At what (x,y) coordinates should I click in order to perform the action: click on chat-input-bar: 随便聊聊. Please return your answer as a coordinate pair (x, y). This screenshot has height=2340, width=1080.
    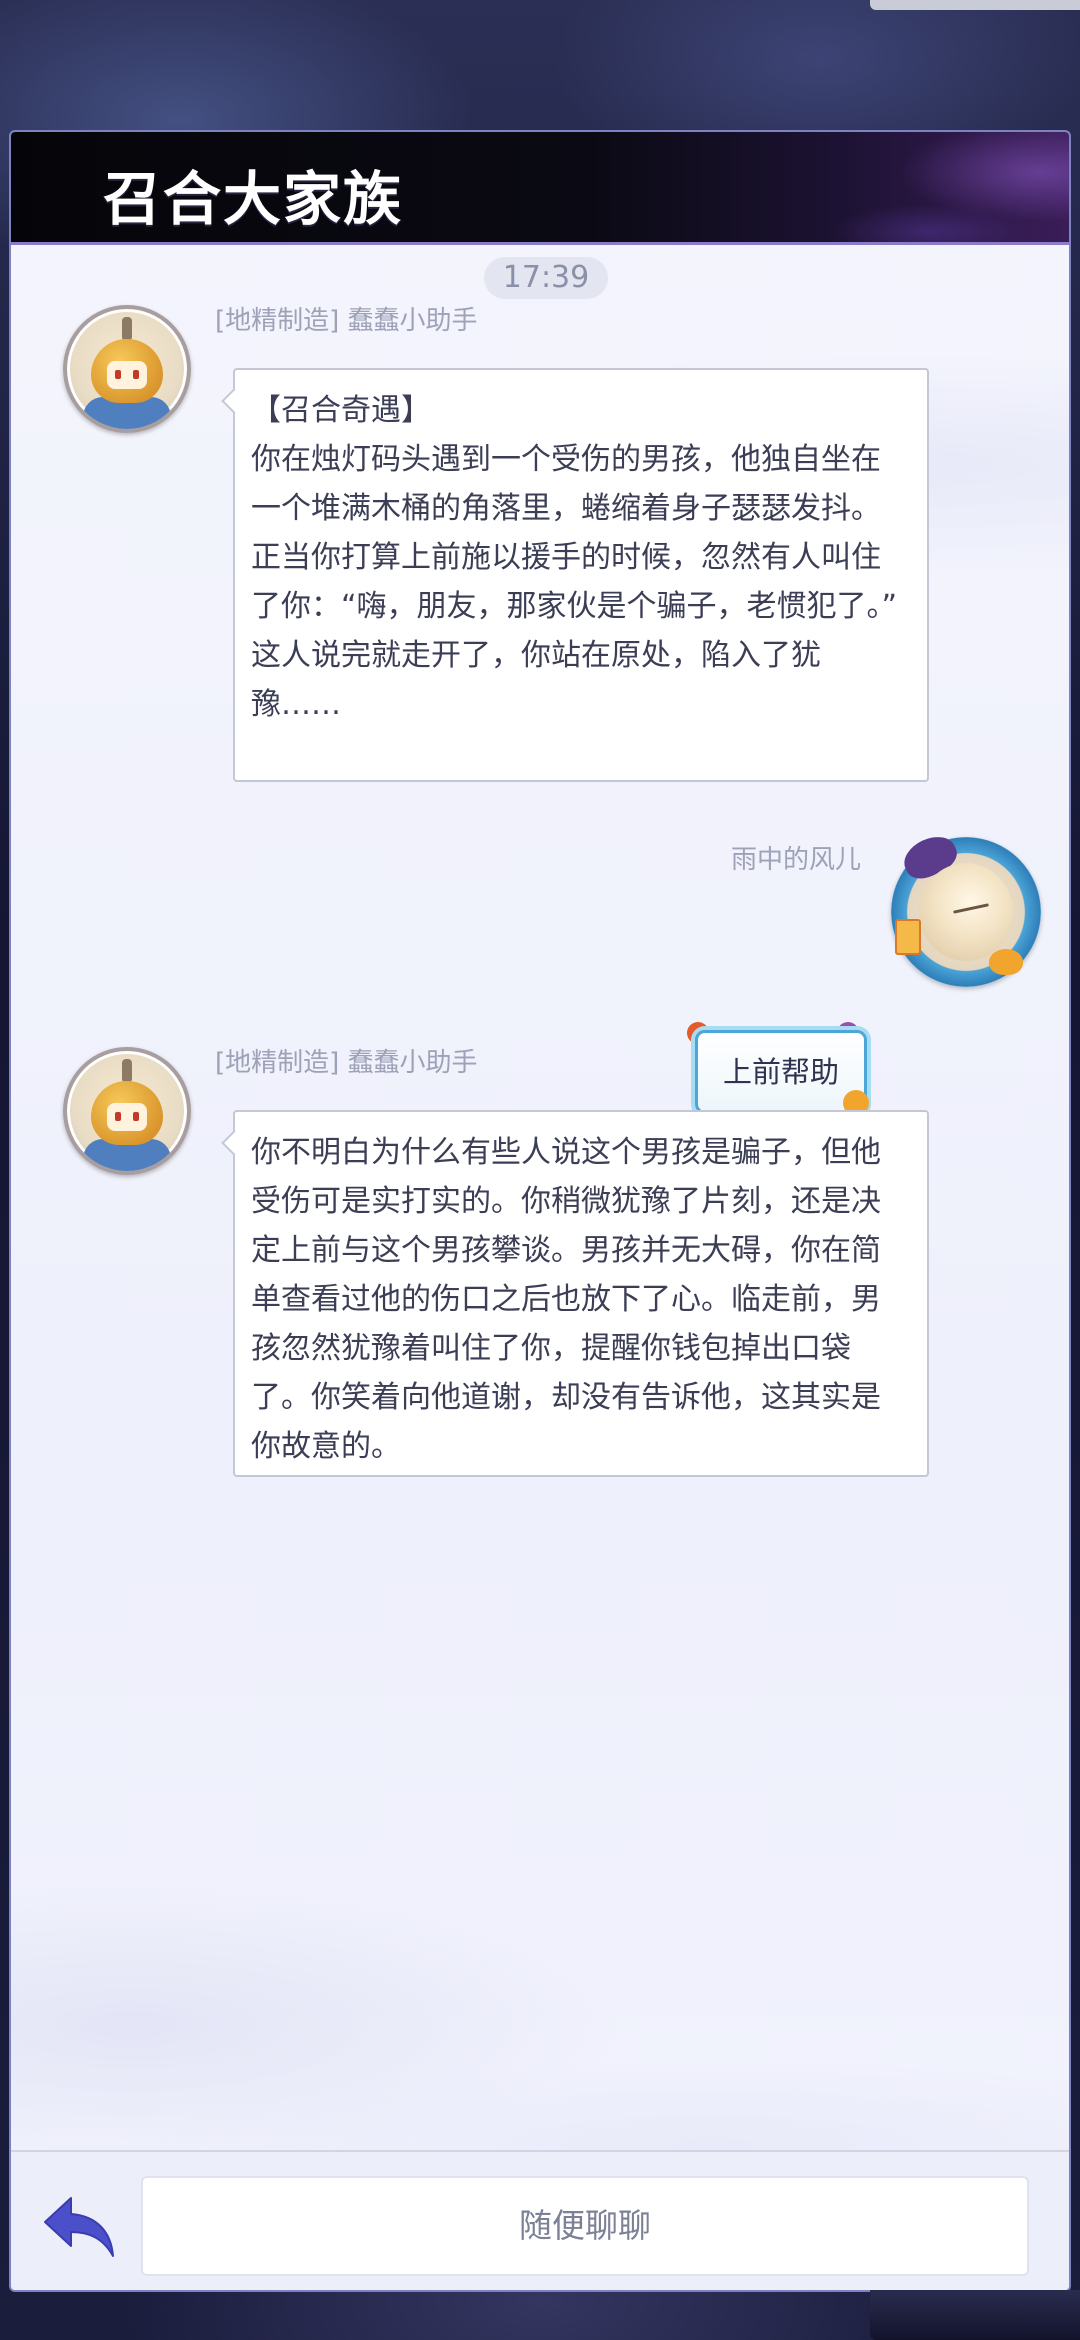
    Looking at the image, I should click on (540, 2220).